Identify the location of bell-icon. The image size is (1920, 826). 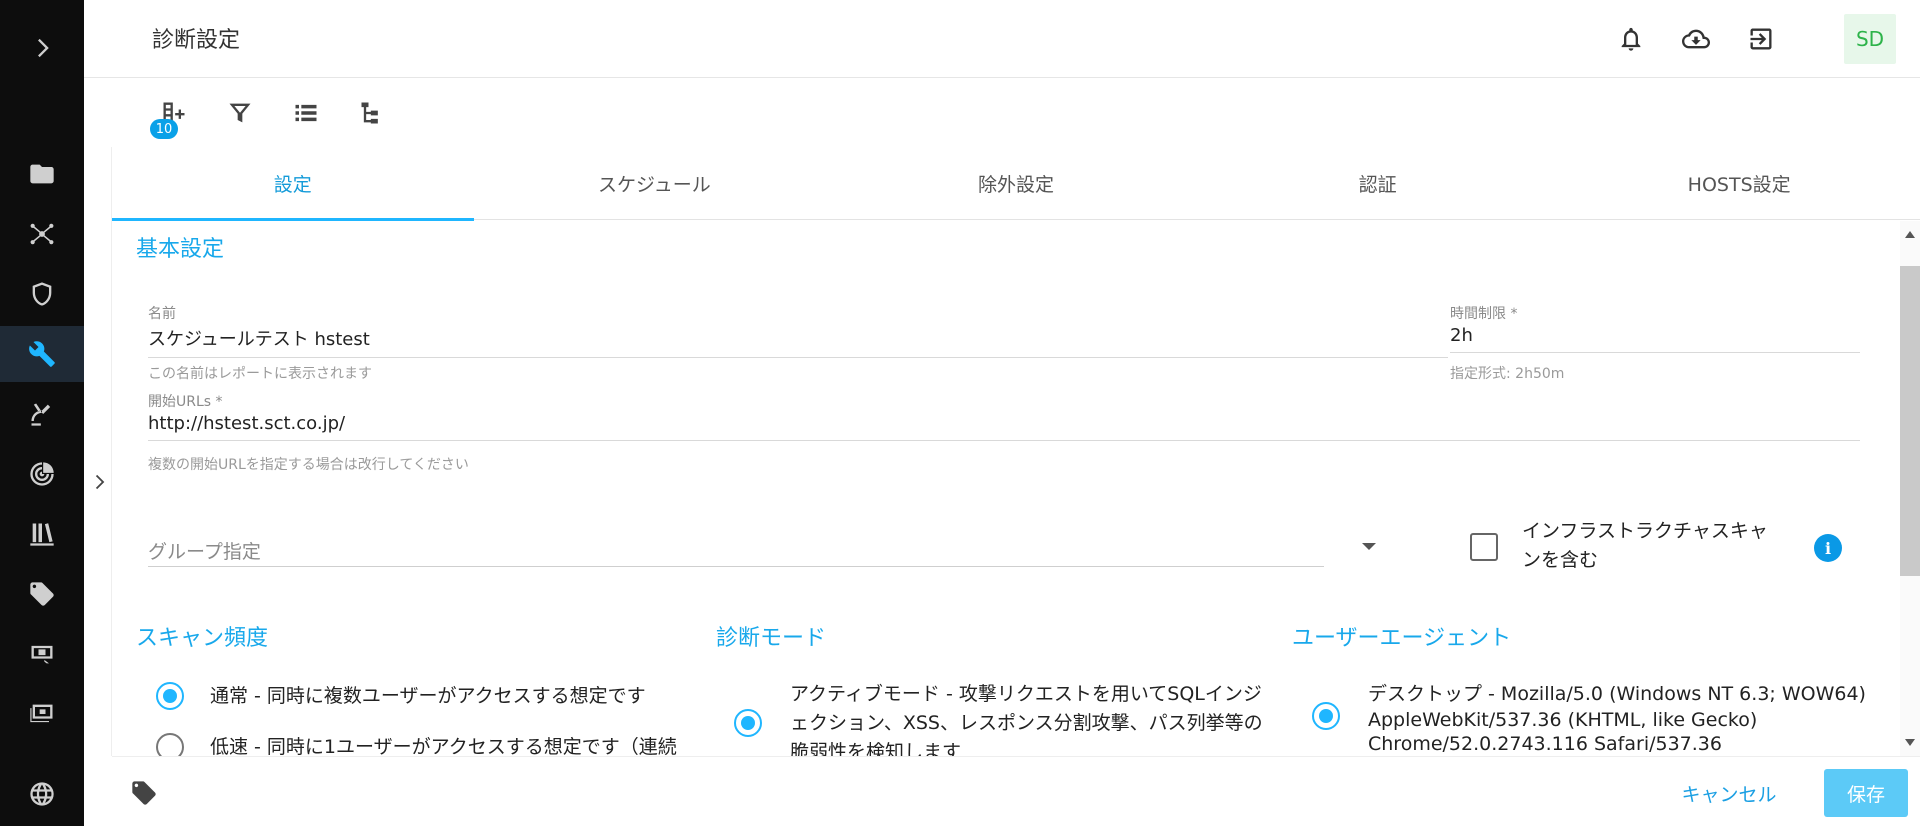
(1631, 39).